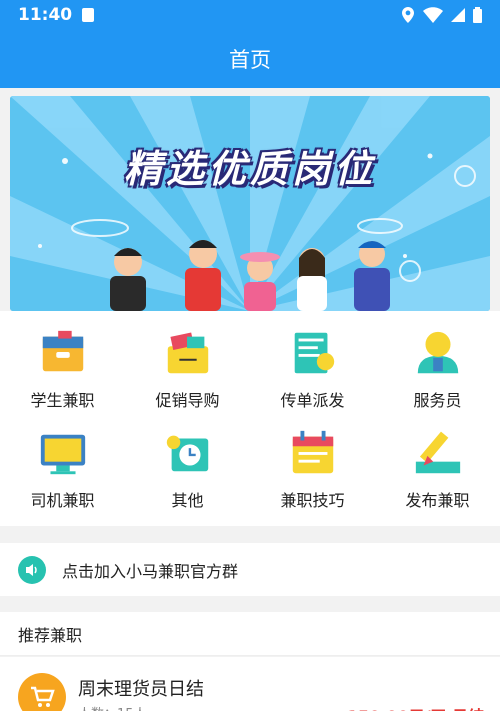 The width and height of the screenshot is (500, 711). What do you see at coordinates (42, 692) in the screenshot?
I see `cart-icon` at bounding box center [42, 692].